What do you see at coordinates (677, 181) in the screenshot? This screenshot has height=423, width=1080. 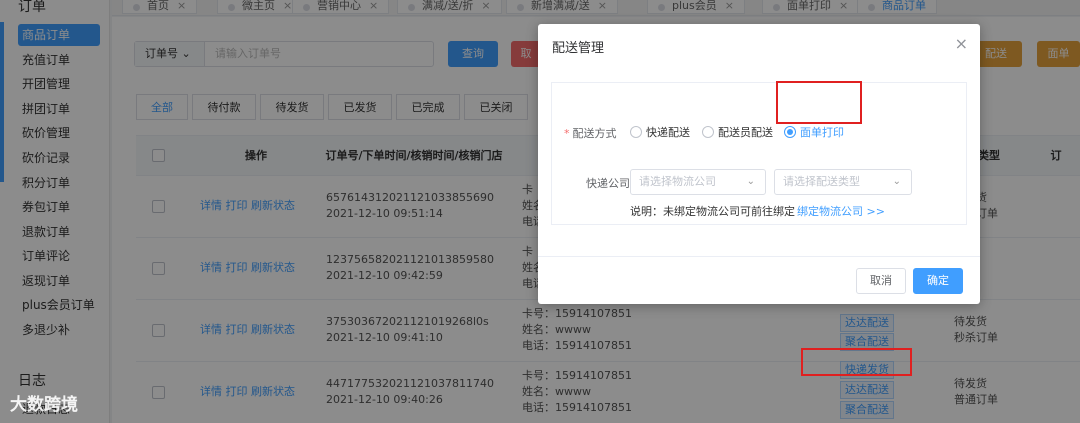 I see `select-placeholder: 请选择物流公司` at bounding box center [677, 181].